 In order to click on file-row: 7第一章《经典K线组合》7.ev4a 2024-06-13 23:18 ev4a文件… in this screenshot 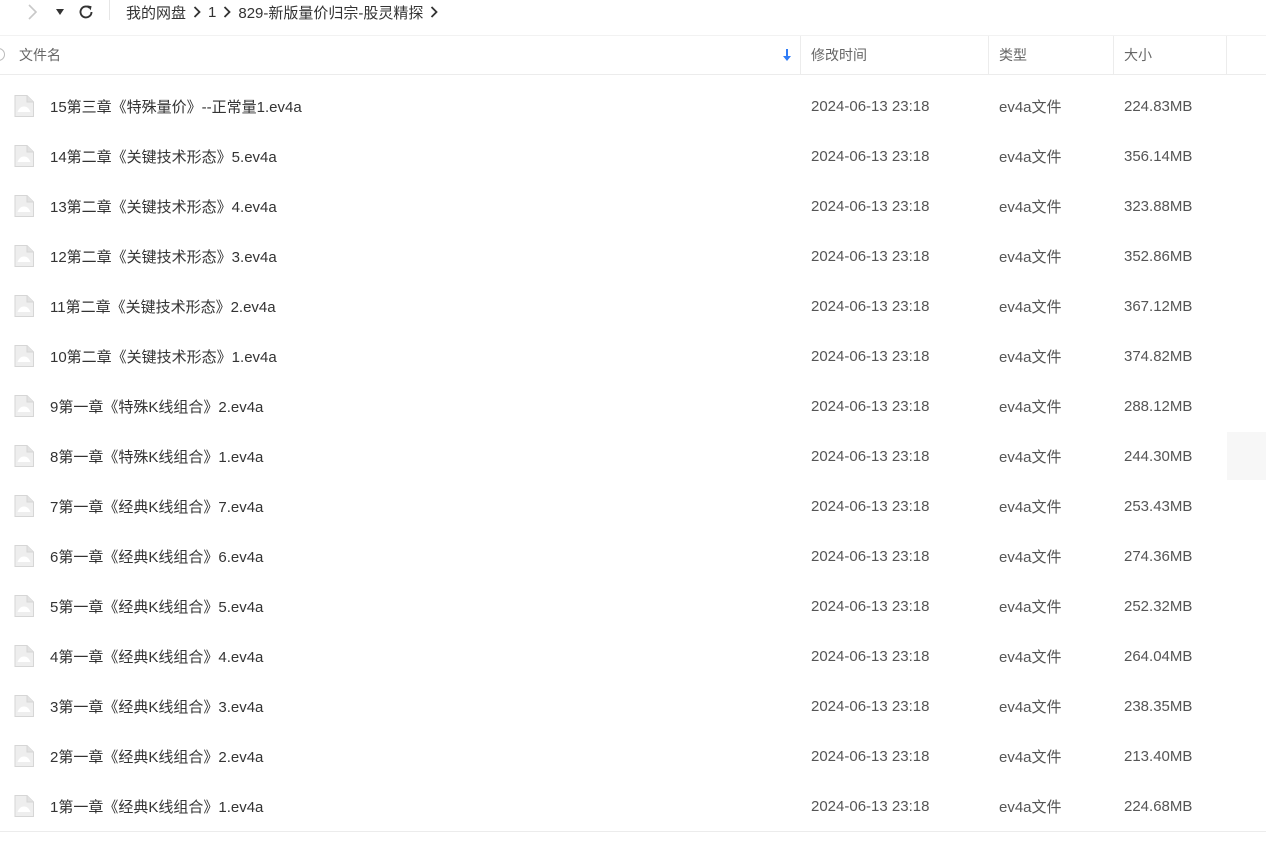, I will do `click(633, 506)`.